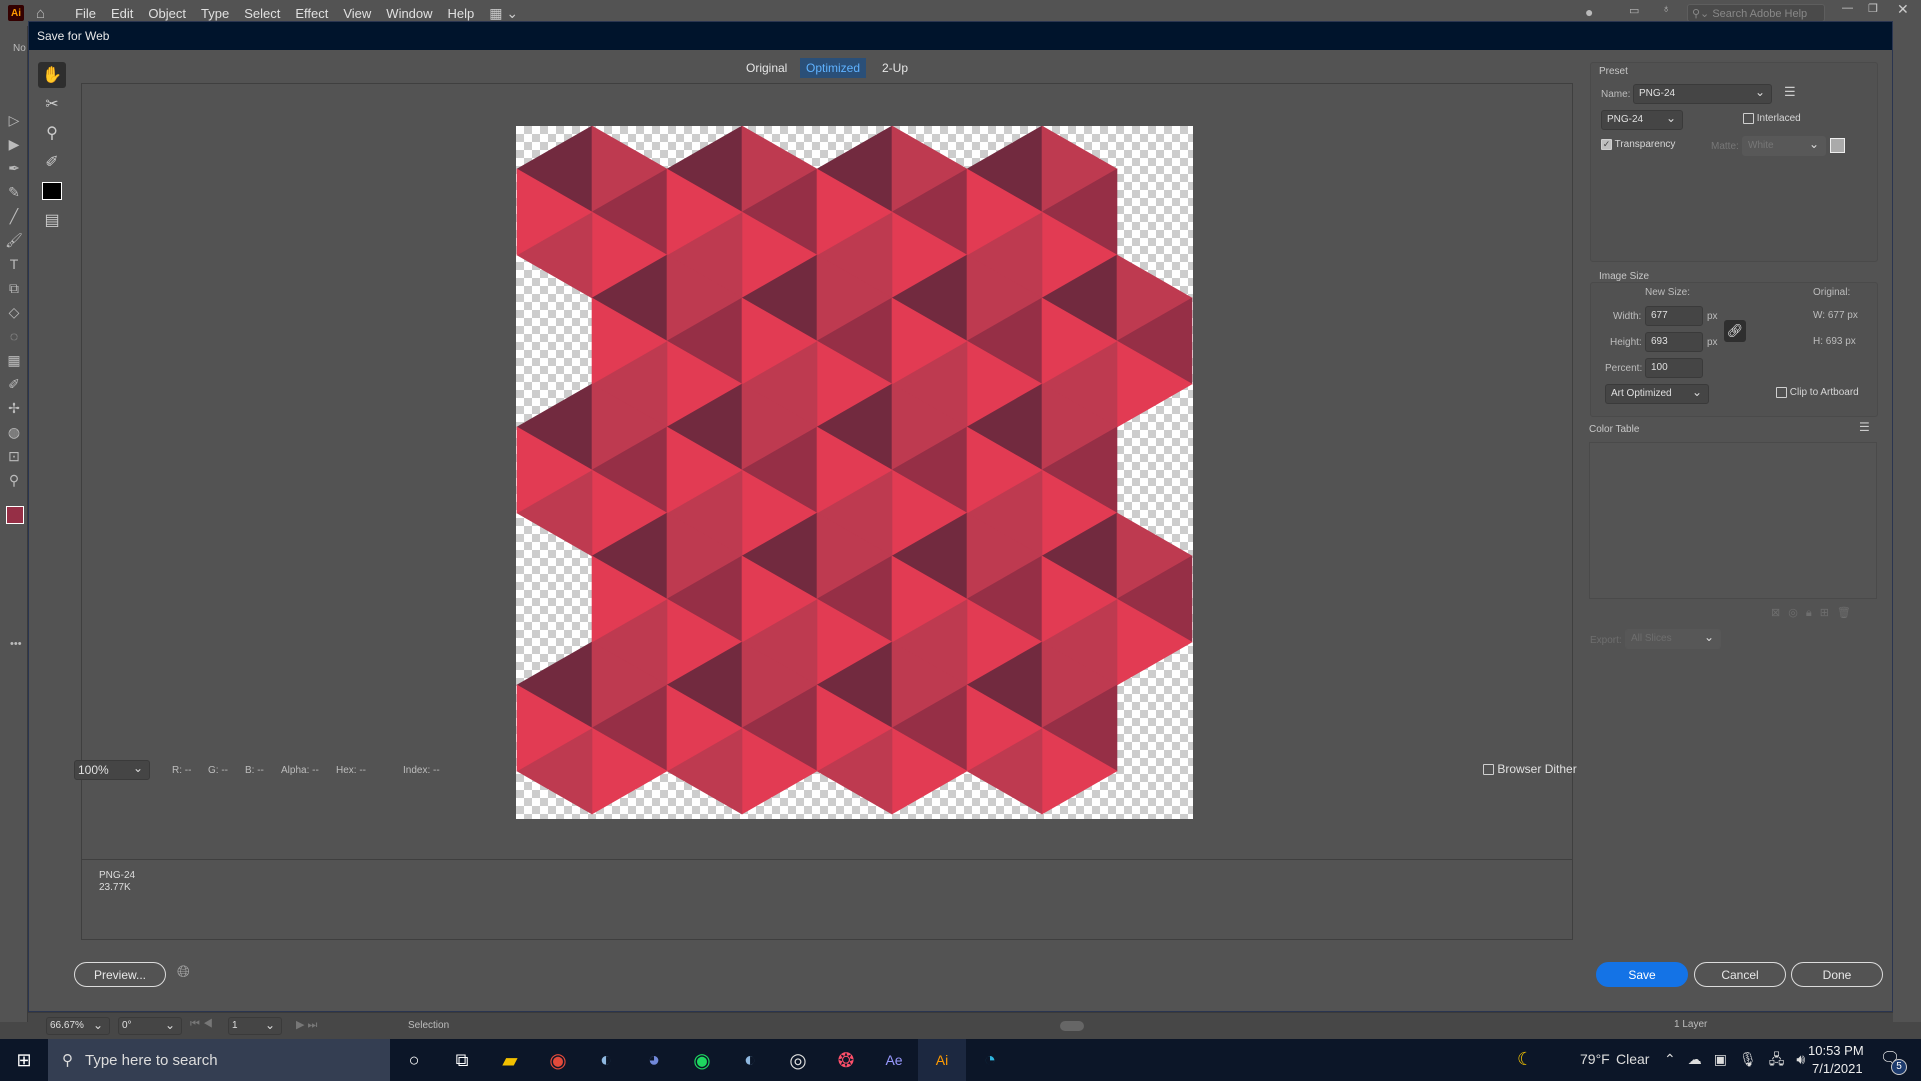 This screenshot has width=1921, height=1081. Describe the element at coordinates (462, 1060) in the screenshot. I see `task-view-icon: ⧉` at that location.